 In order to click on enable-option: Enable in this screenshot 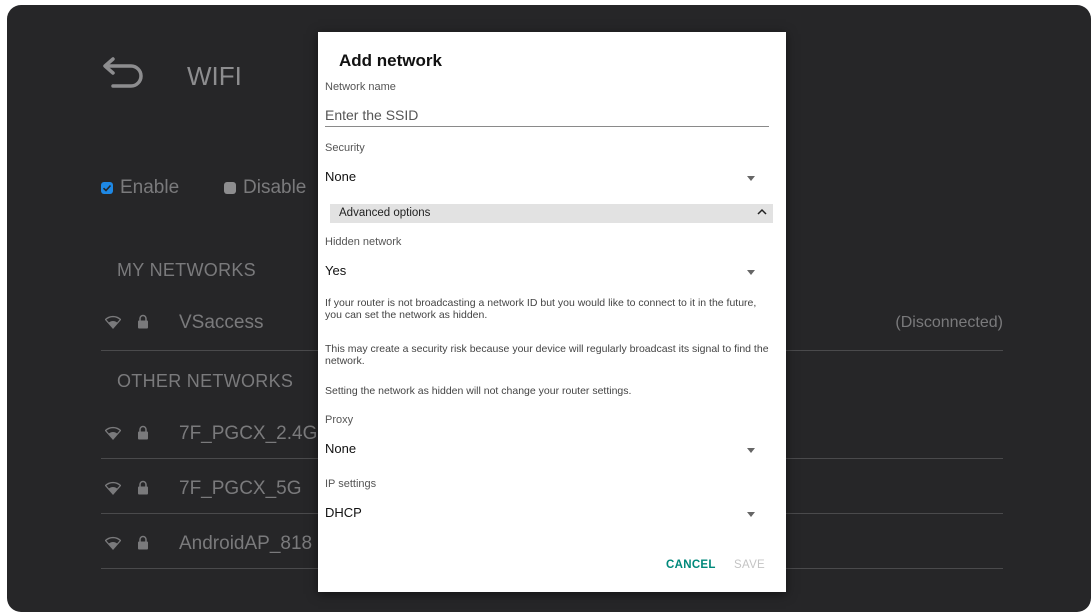, I will do `click(140, 188)`.